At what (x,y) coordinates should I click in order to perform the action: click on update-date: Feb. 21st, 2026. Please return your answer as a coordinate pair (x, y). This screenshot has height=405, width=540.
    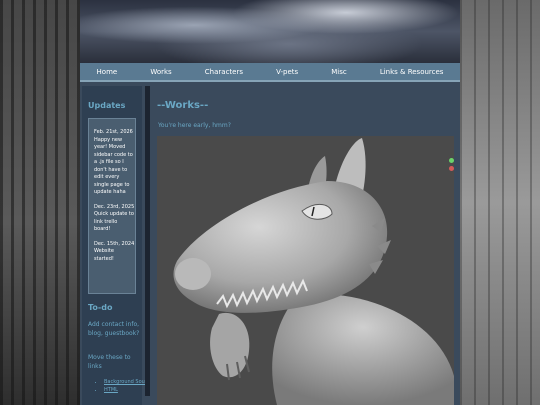
    Looking at the image, I should click on (113, 132).